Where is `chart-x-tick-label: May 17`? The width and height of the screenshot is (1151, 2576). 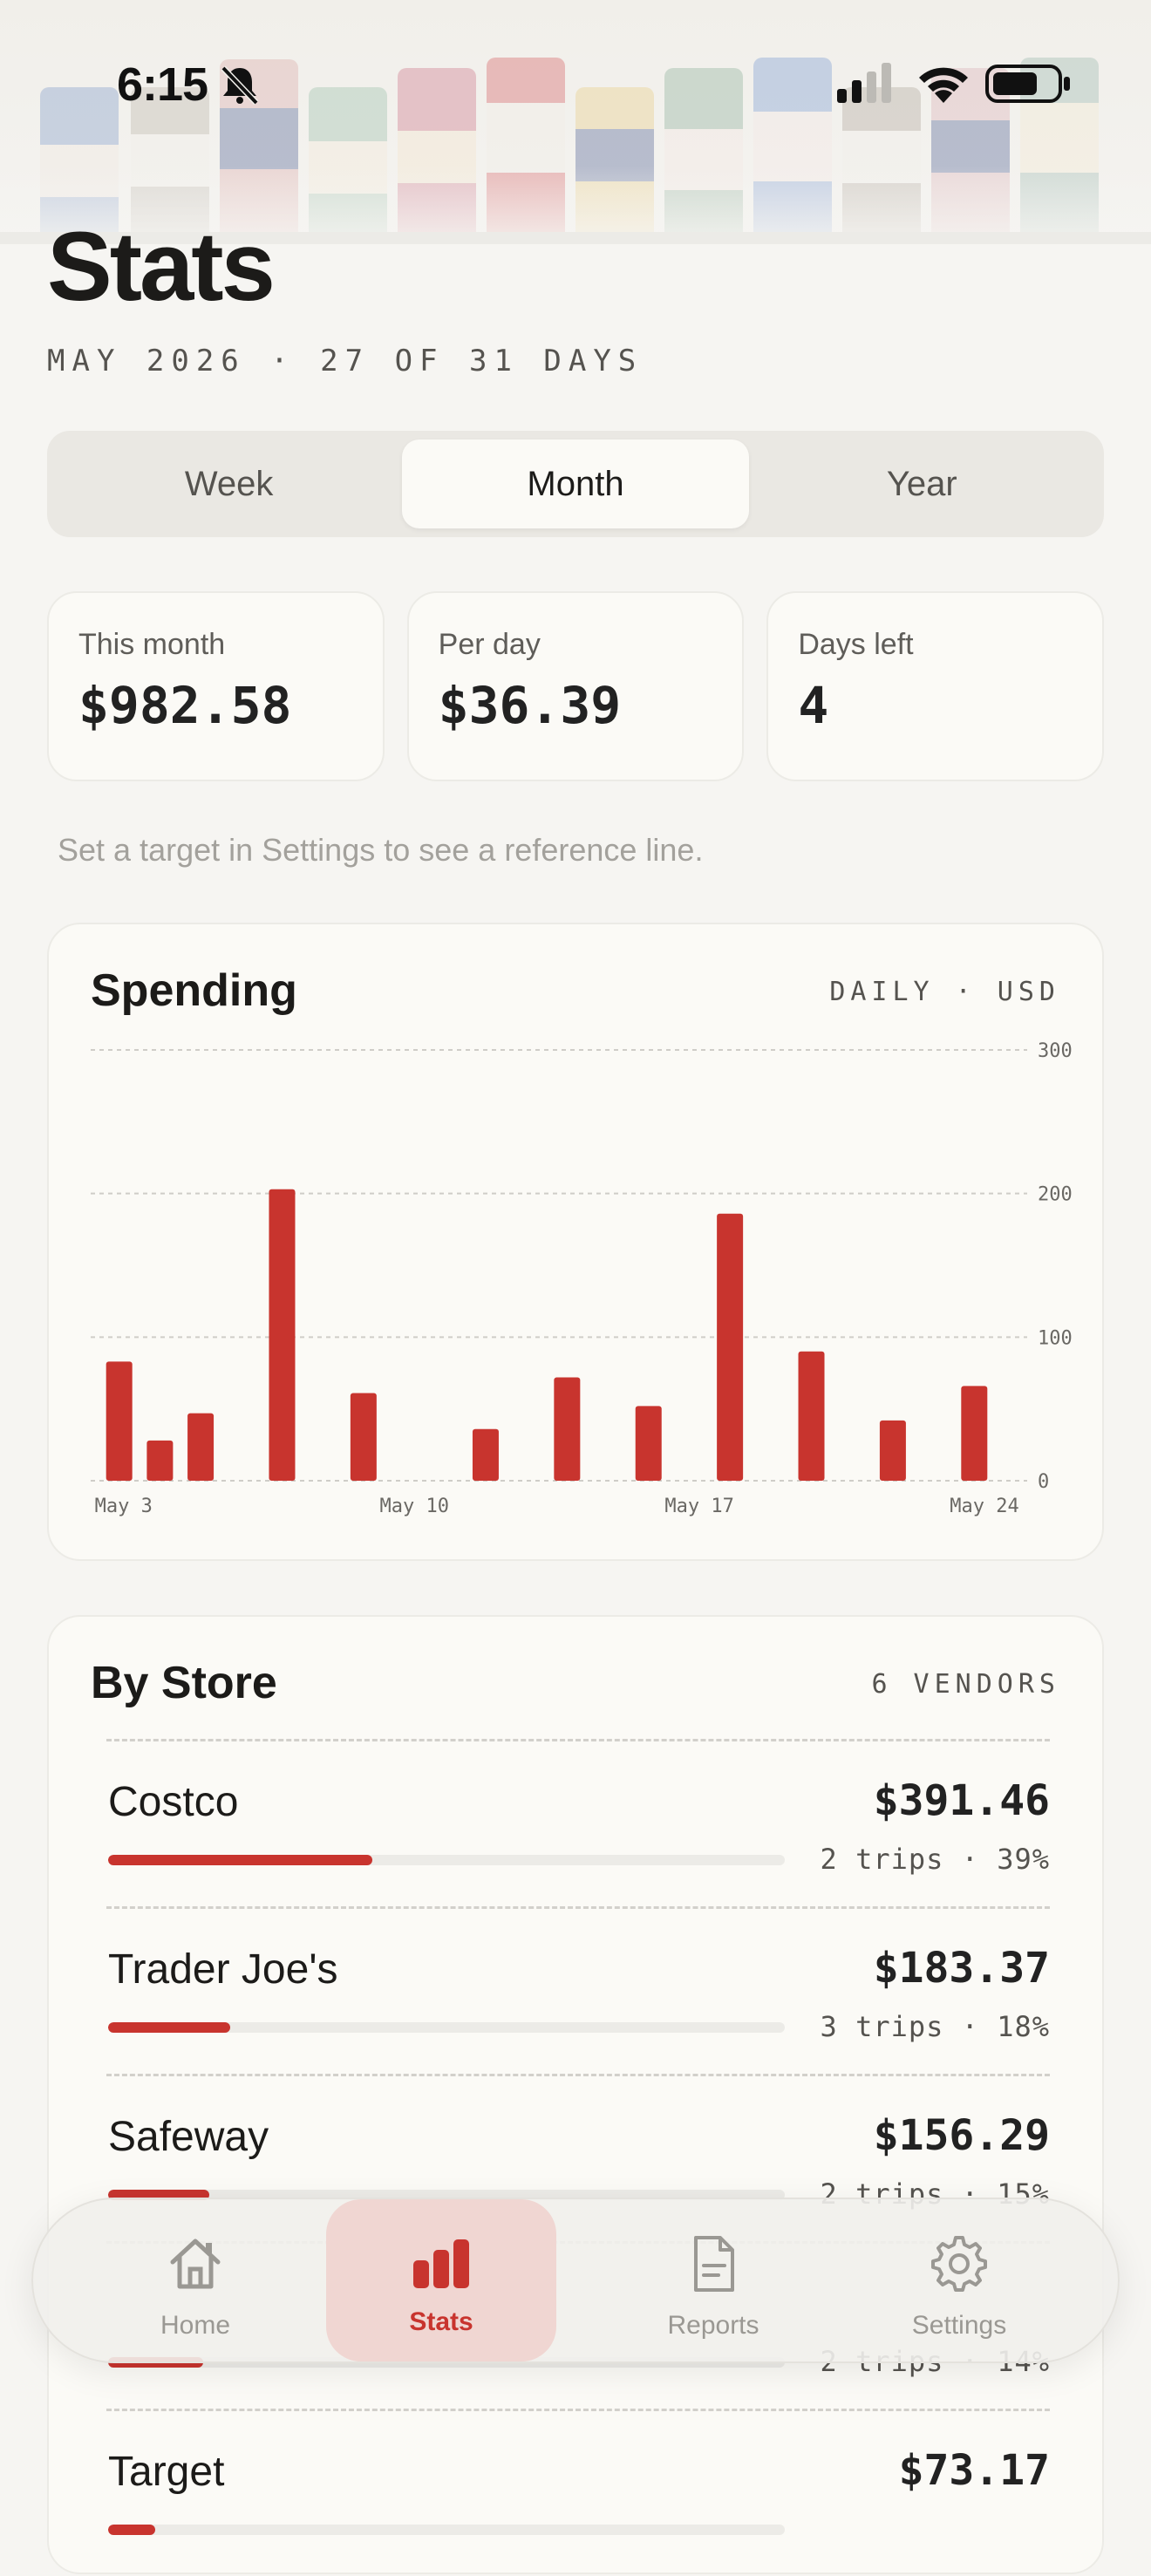
chart-x-tick-label: May 17 is located at coordinates (698, 1507).